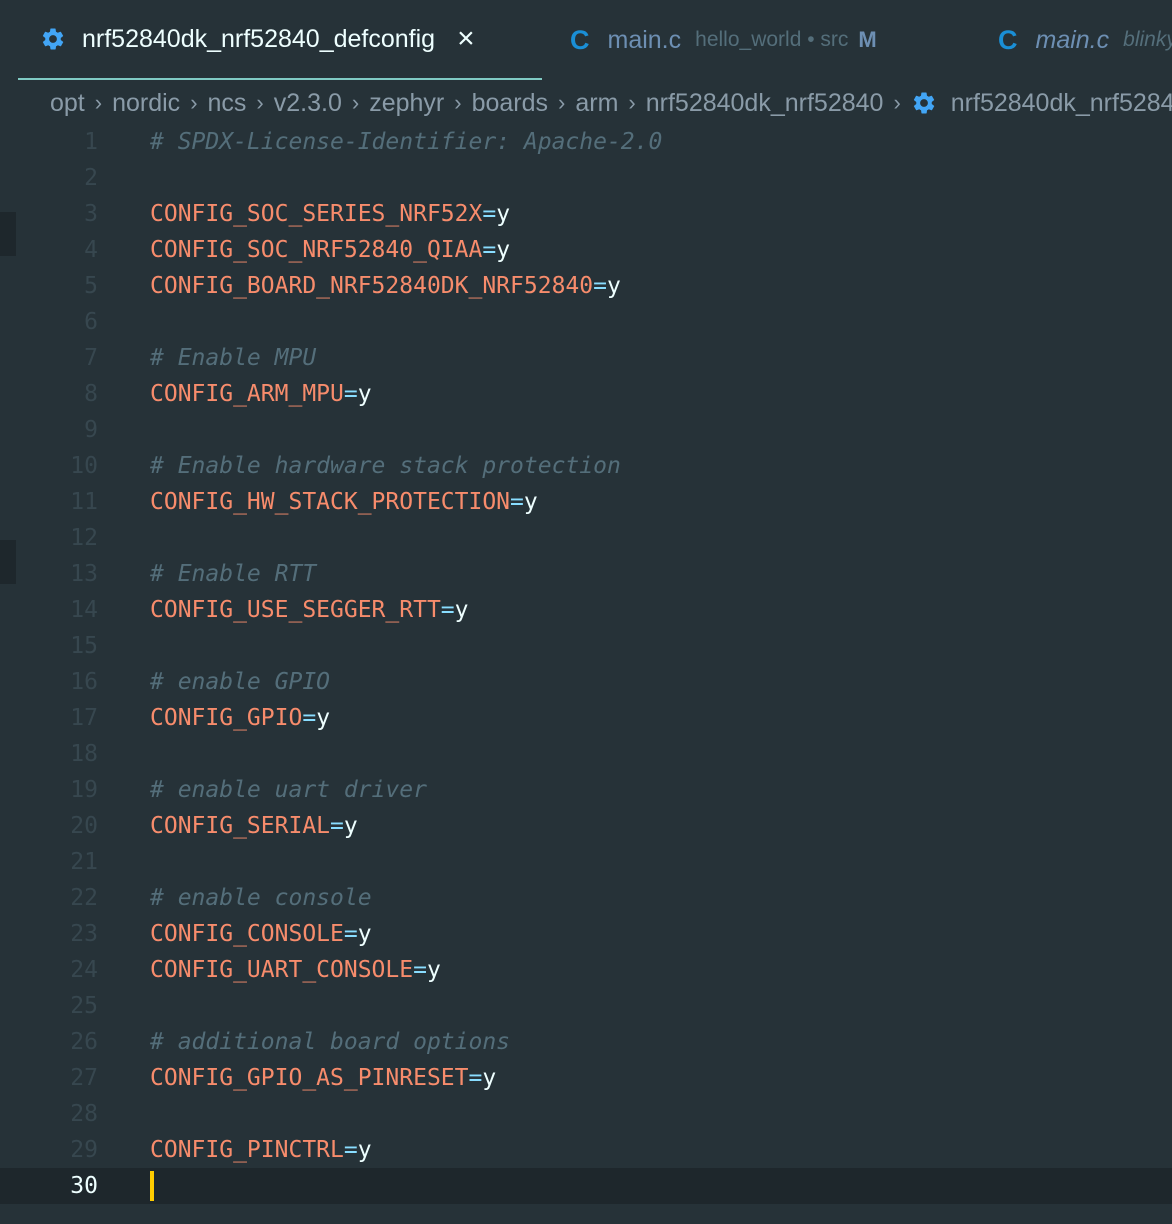 This screenshot has height=1224, width=1172. I want to click on comment-text: # enable uart driver, so click(288, 790).